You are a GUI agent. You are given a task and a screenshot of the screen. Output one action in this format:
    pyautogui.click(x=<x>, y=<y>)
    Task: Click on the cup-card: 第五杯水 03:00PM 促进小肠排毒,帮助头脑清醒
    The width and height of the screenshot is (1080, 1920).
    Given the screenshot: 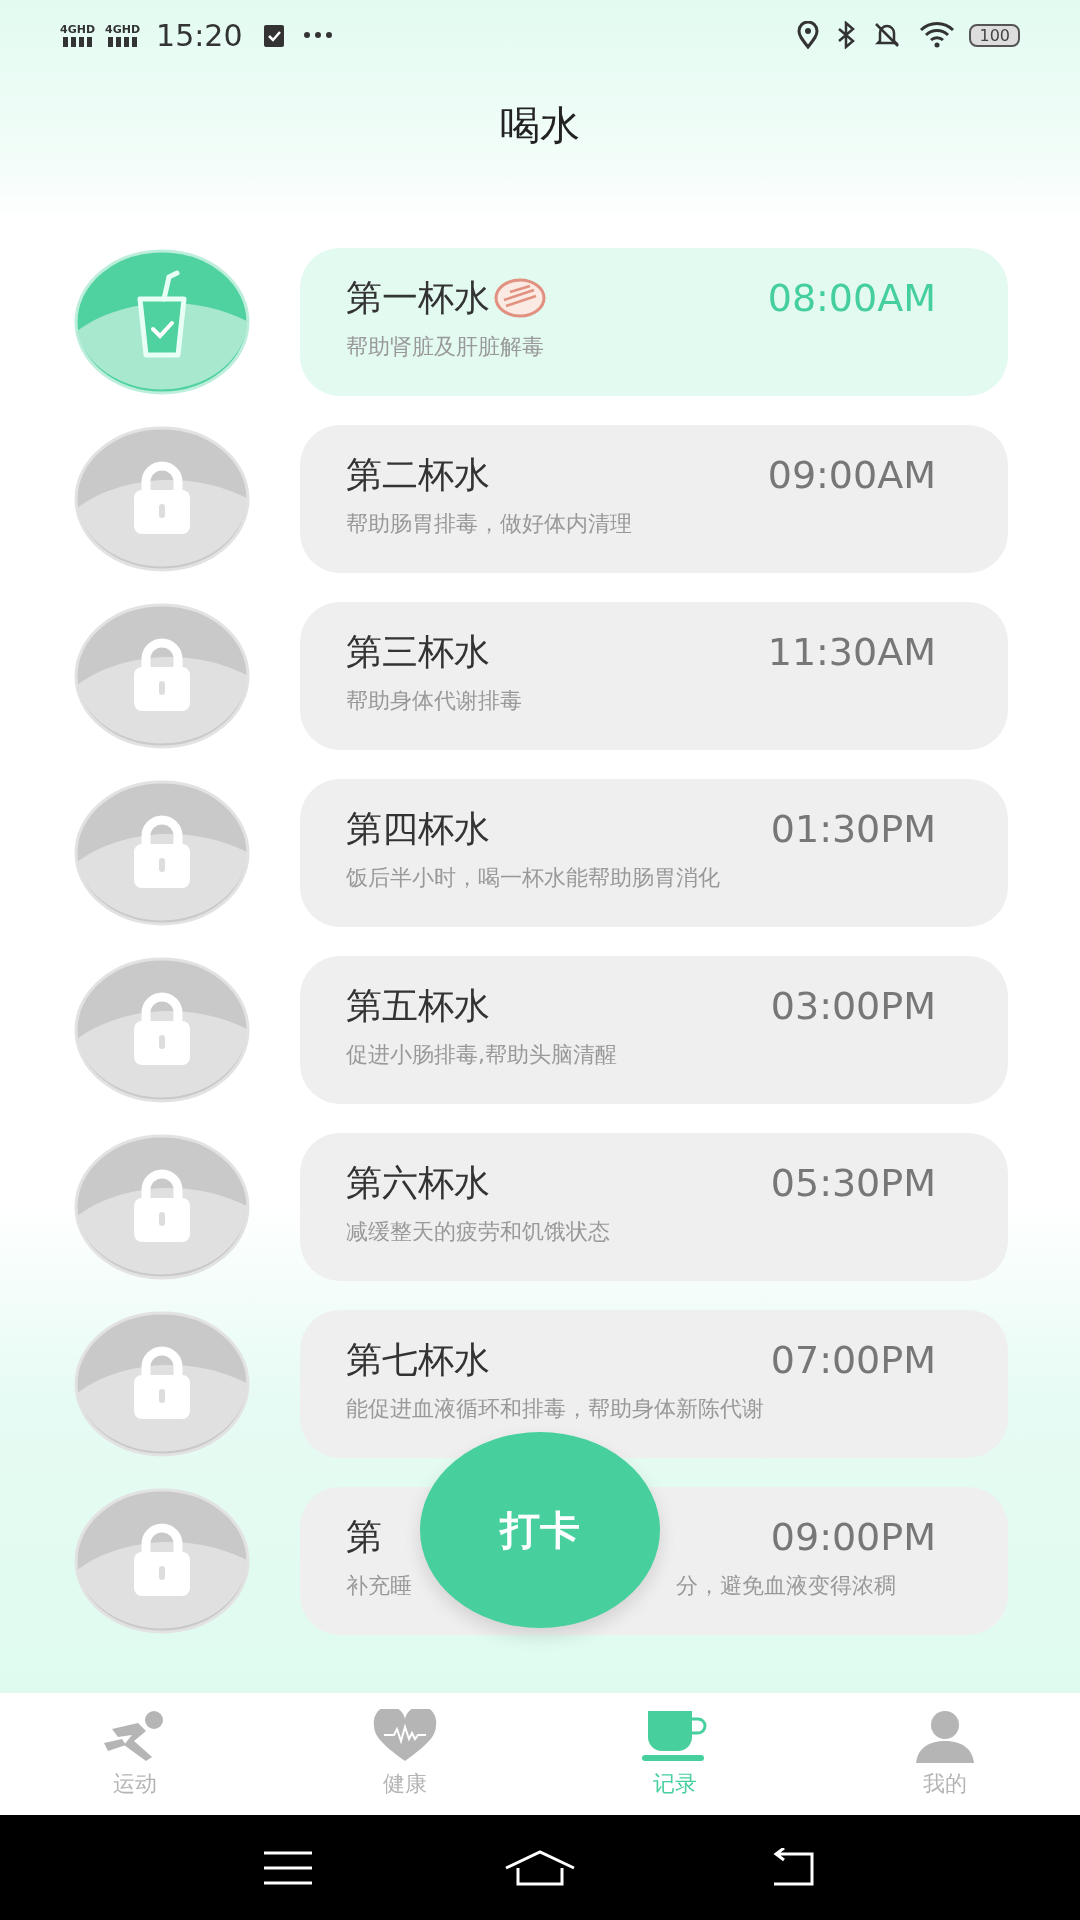 What is the action you would take?
    pyautogui.click(x=654, y=1030)
    